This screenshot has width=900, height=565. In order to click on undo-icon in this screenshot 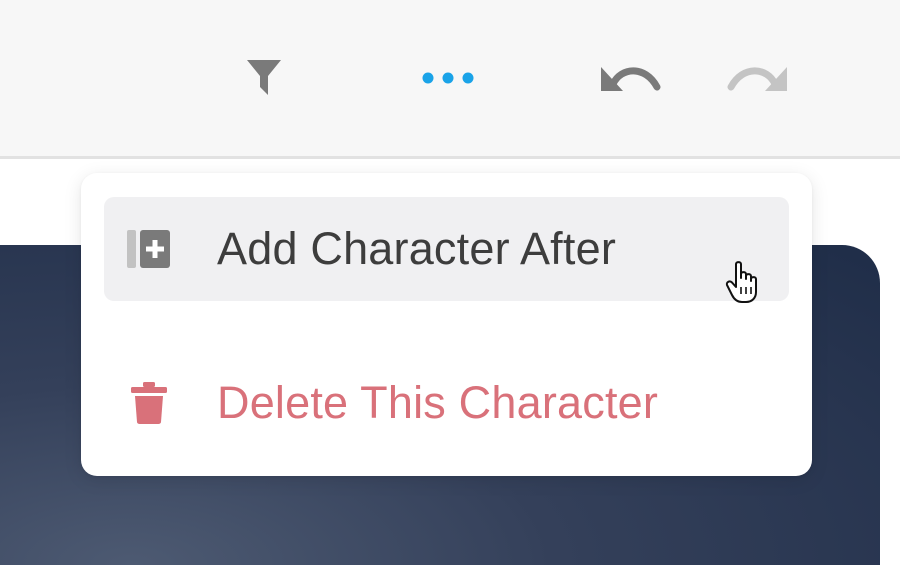, I will do `click(631, 79)`.